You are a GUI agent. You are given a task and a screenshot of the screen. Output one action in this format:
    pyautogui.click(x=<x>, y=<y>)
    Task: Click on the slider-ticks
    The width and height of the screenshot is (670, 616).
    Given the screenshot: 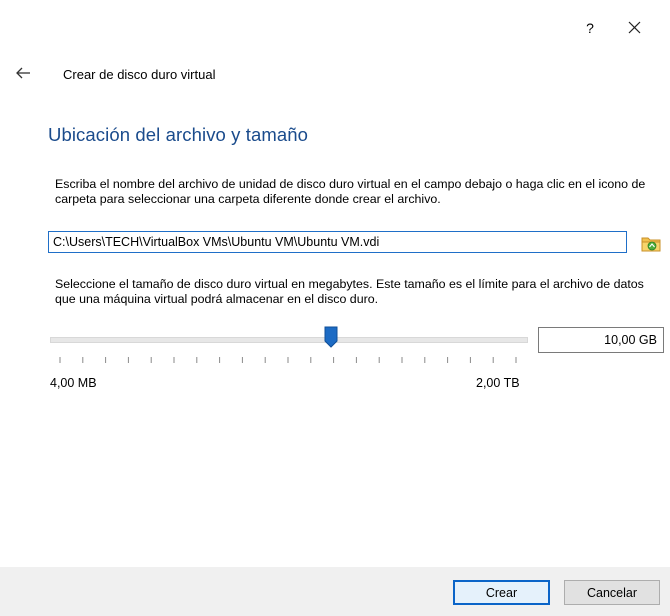 What is the action you would take?
    pyautogui.click(x=288, y=360)
    